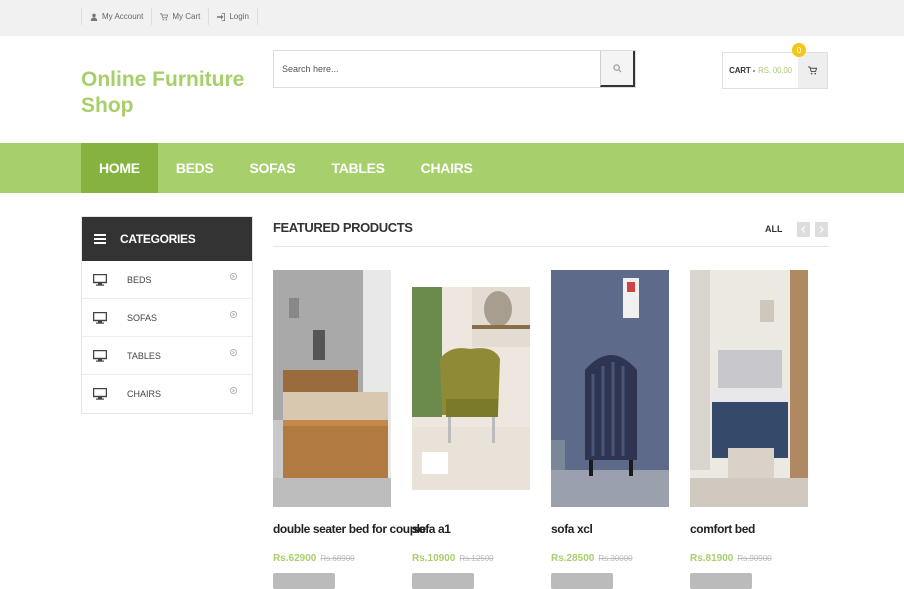 Image resolution: width=904 pixels, height=589 pixels. What do you see at coordinates (621, 529) in the screenshot?
I see `product-name: sofa xcl` at bounding box center [621, 529].